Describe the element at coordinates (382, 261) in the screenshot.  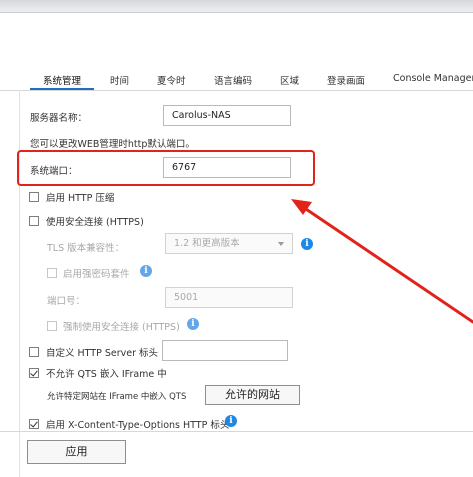
I see `red-arrow` at that location.